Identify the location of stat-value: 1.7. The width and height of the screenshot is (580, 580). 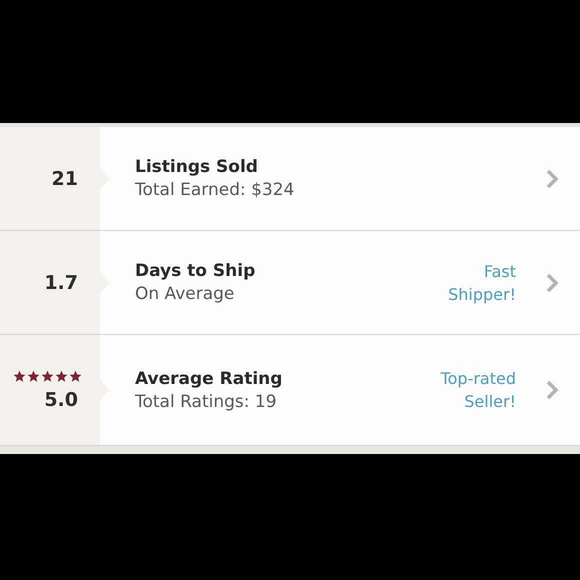
(61, 283).